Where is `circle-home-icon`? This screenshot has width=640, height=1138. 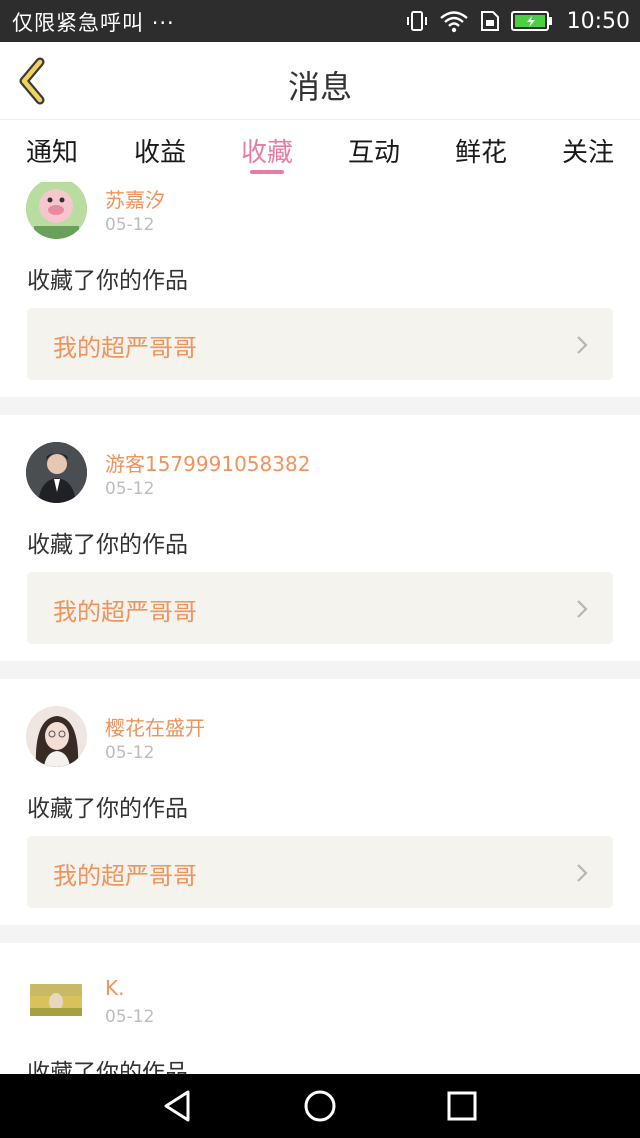
circle-home-icon is located at coordinates (320, 1106).